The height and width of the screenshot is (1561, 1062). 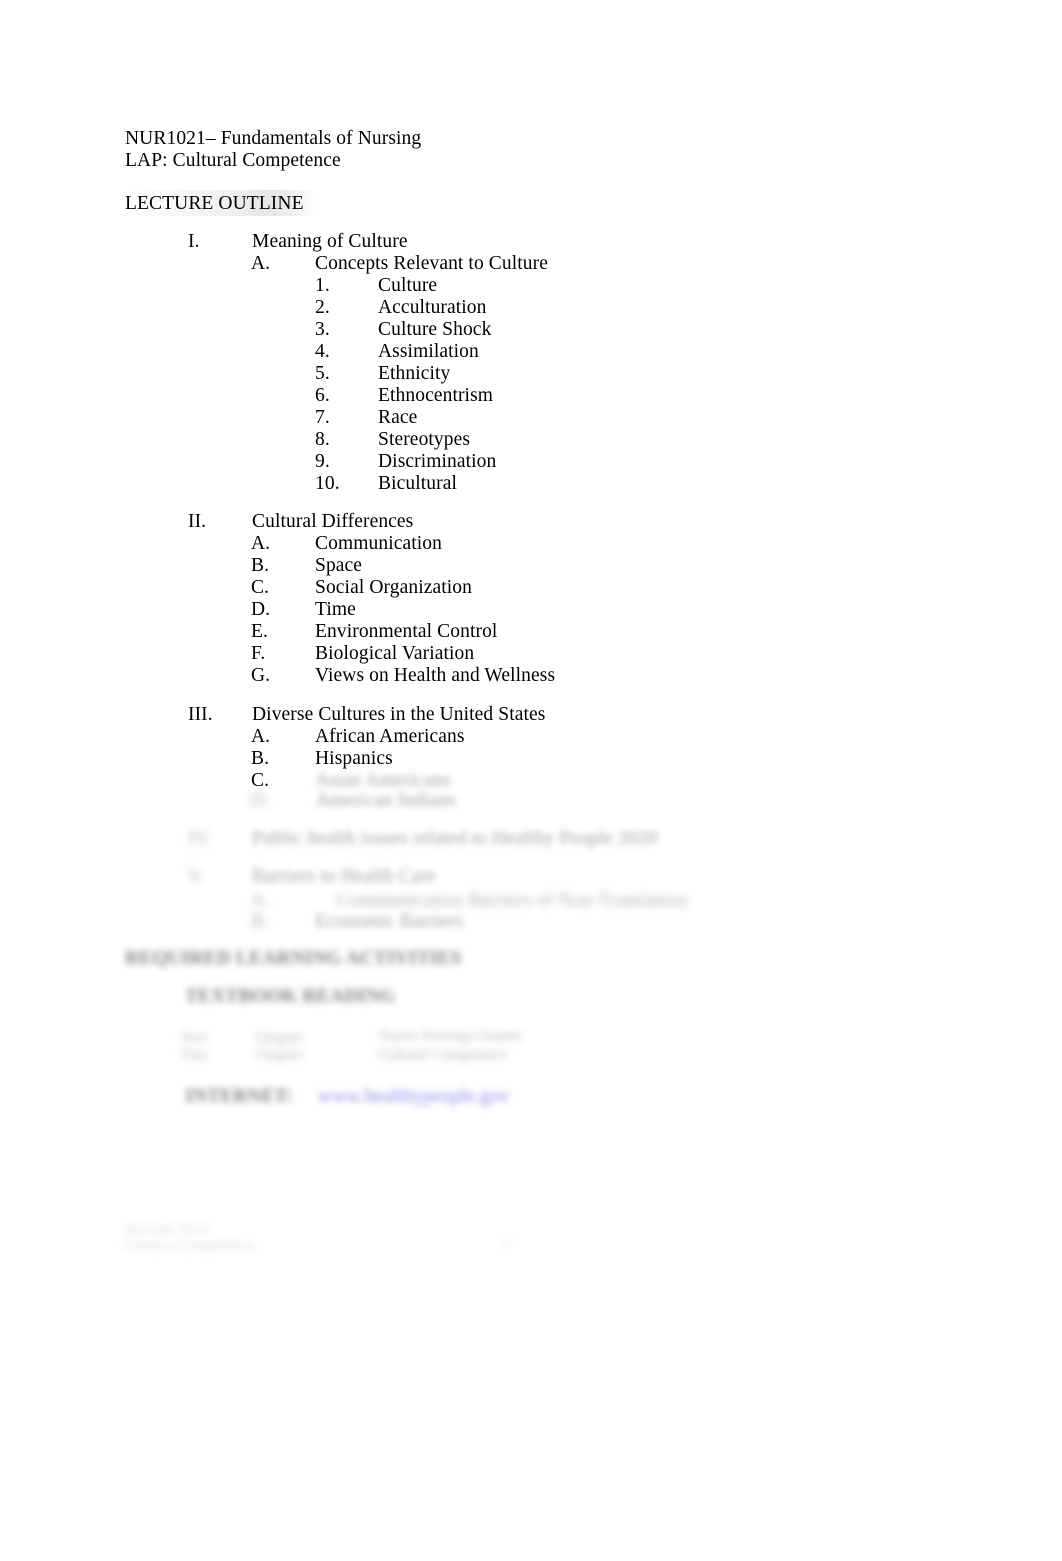 I want to click on list-item-number-1a7: 7., so click(x=322, y=417).